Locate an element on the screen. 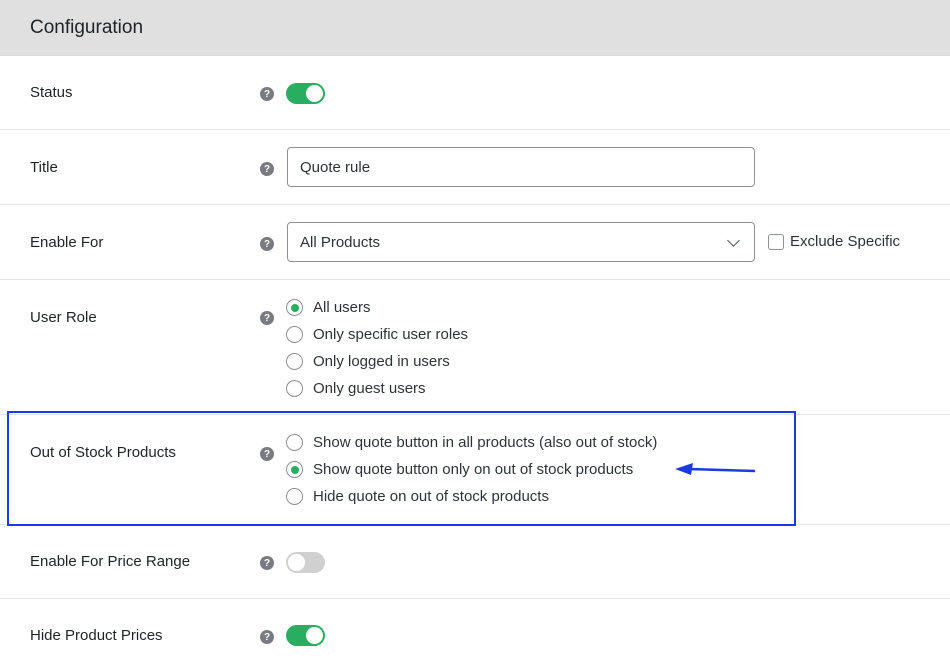 Image resolution: width=950 pixels, height=670 pixels. radio-label: Only guest users is located at coordinates (369, 388).